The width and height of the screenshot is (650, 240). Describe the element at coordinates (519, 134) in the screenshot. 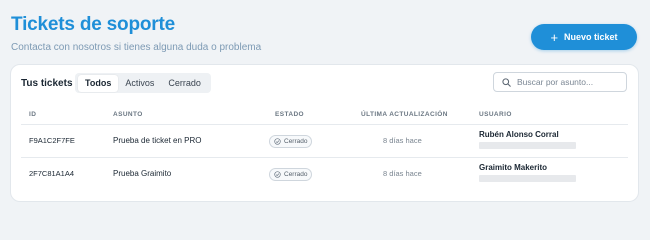

I see `ticket-user: Rubén Alonso Corral` at that location.